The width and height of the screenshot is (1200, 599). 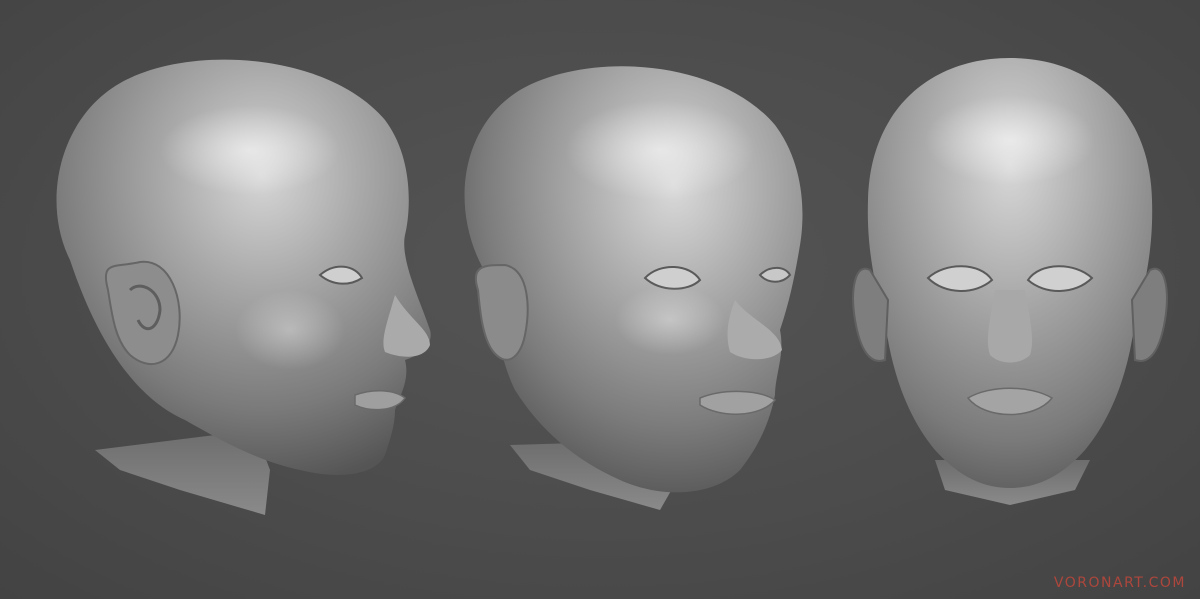 I want to click on ear, so click(x=502, y=312).